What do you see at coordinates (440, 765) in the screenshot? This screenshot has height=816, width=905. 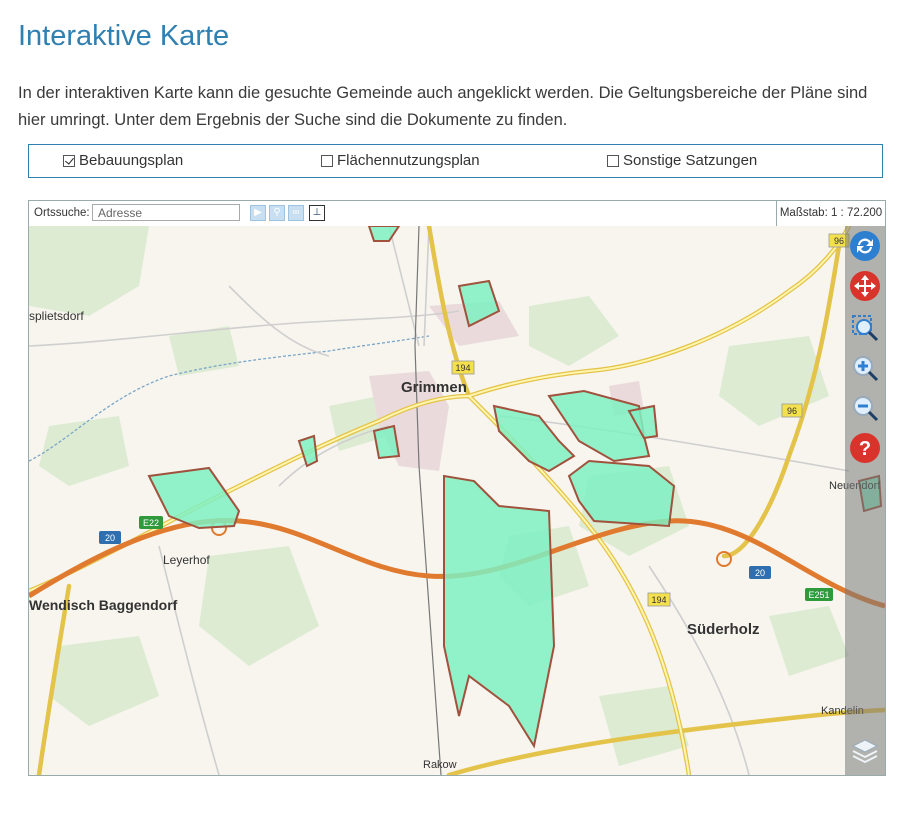 I see `place-label-rakow: Rakow` at bounding box center [440, 765].